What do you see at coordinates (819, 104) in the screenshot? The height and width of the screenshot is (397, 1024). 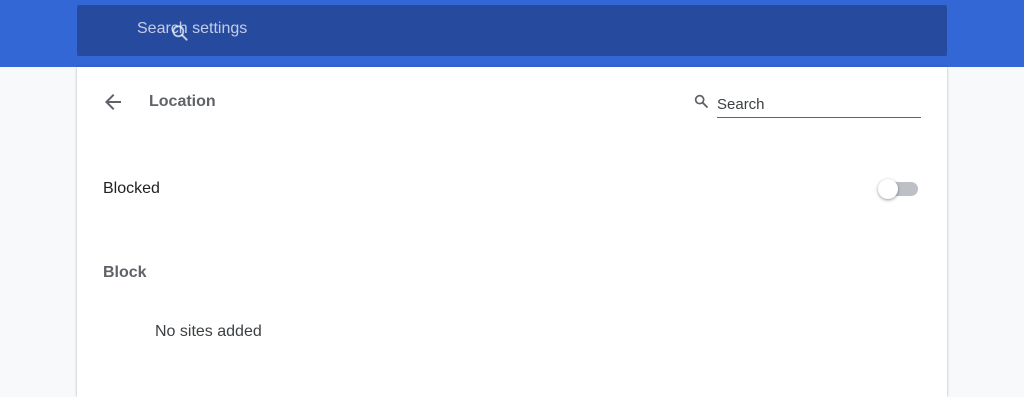 I see `site-search-input` at bounding box center [819, 104].